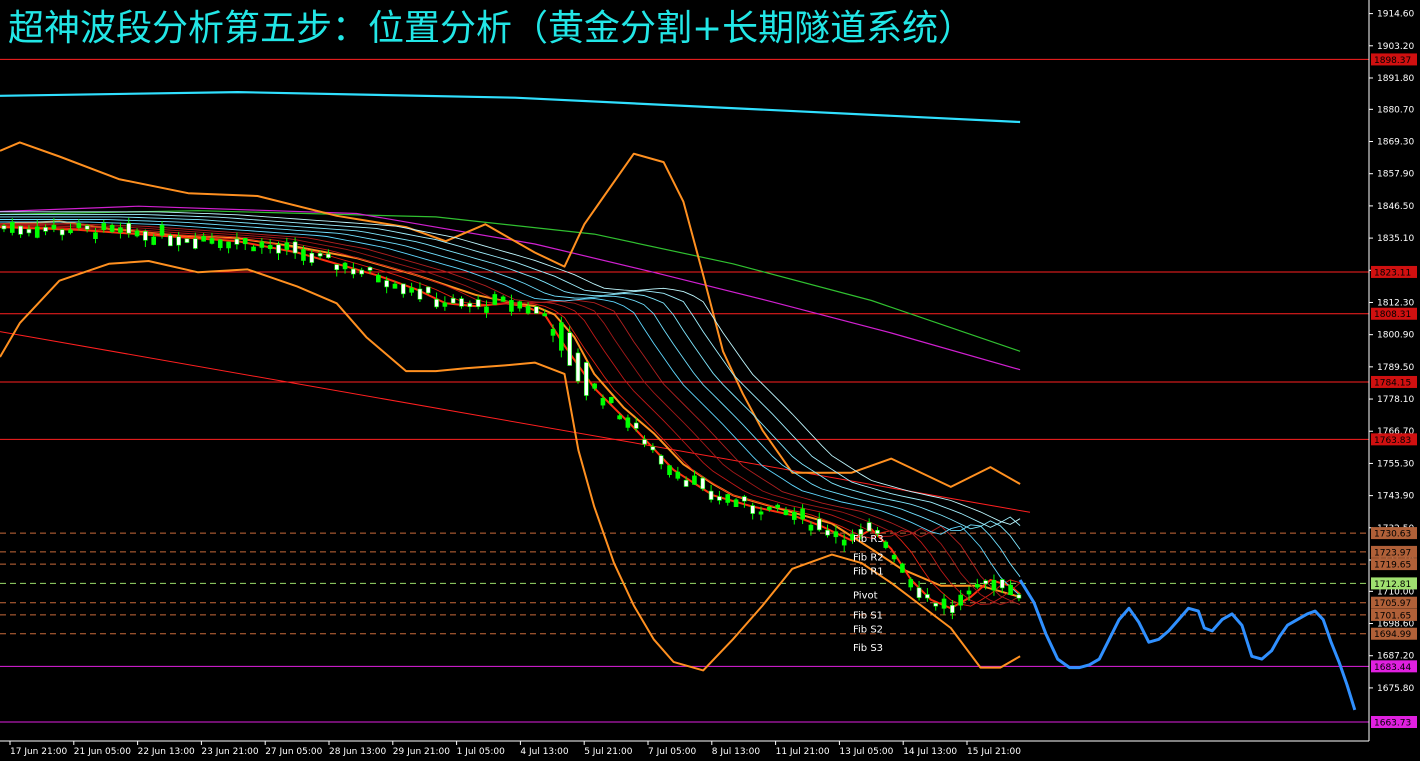 The height and width of the screenshot is (761, 1420). I want to click on y-tick-label-15: 1743.90, so click(1395, 497).